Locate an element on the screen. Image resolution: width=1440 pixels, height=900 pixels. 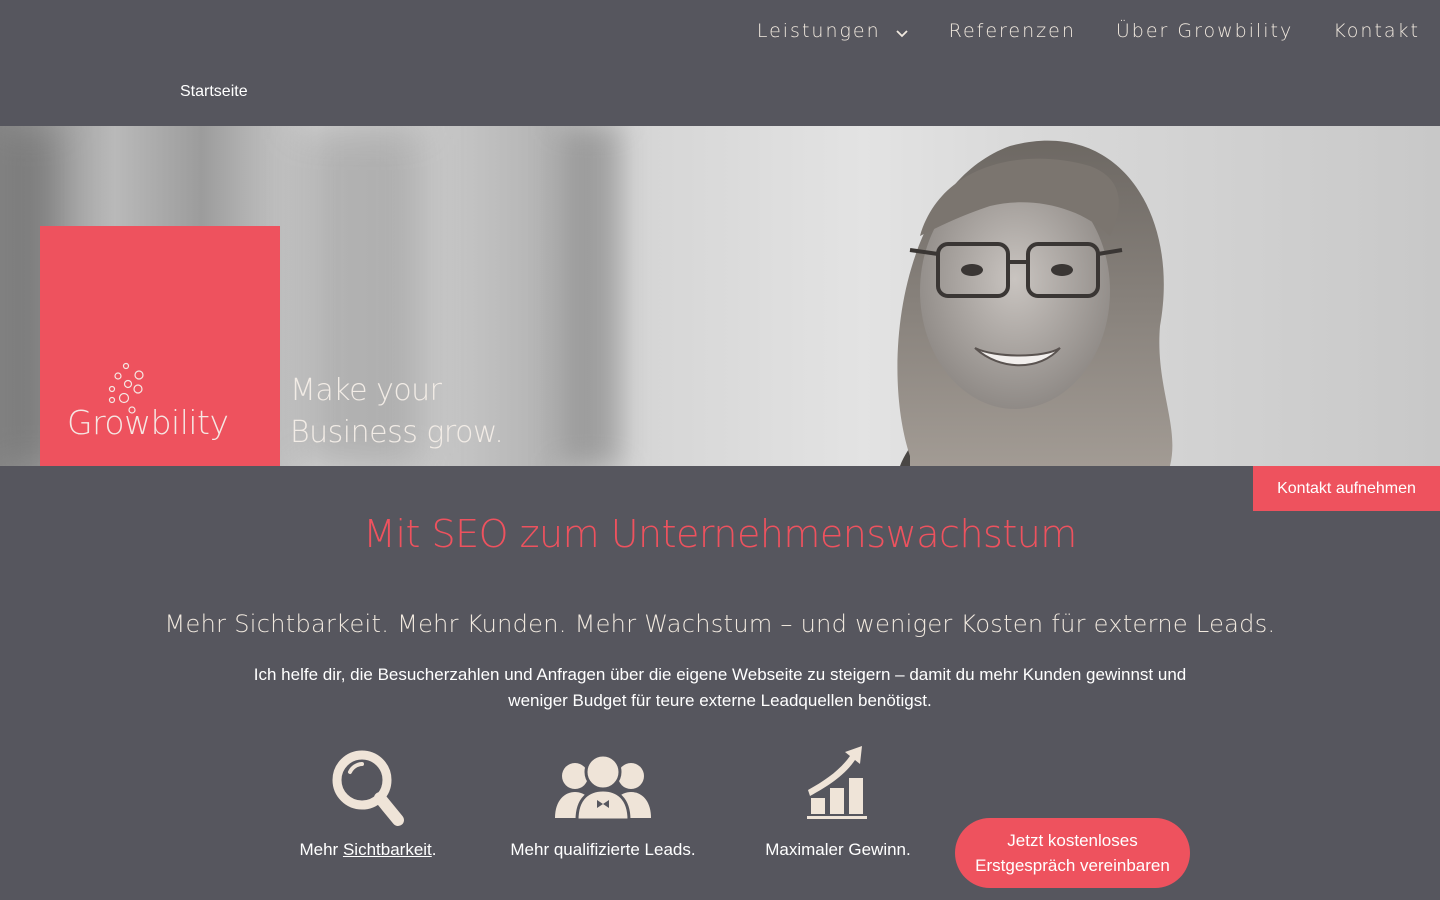
feature-label-suffix: . is located at coordinates (434, 849).